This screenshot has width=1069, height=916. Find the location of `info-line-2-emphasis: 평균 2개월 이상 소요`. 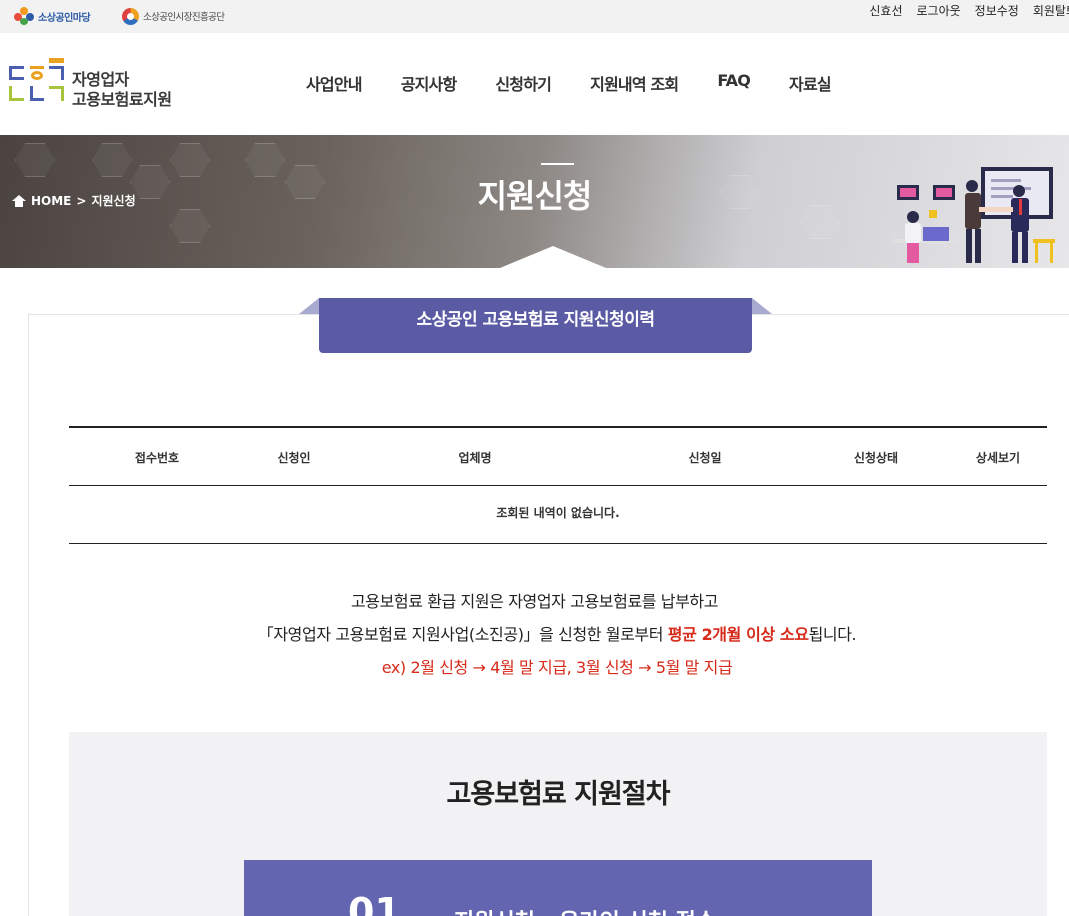

info-line-2-emphasis: 평균 2개월 이상 소요 is located at coordinates (738, 634).